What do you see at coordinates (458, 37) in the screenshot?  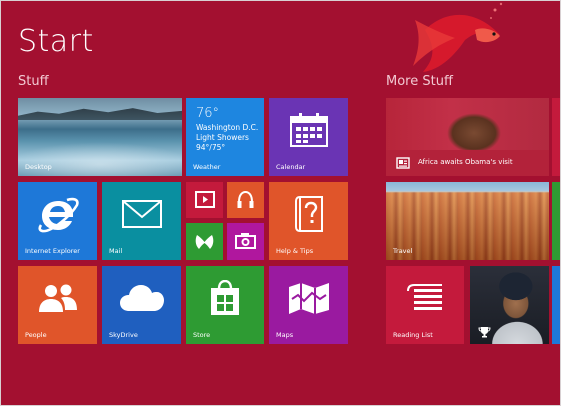 I see `betta-fish-decoration` at bounding box center [458, 37].